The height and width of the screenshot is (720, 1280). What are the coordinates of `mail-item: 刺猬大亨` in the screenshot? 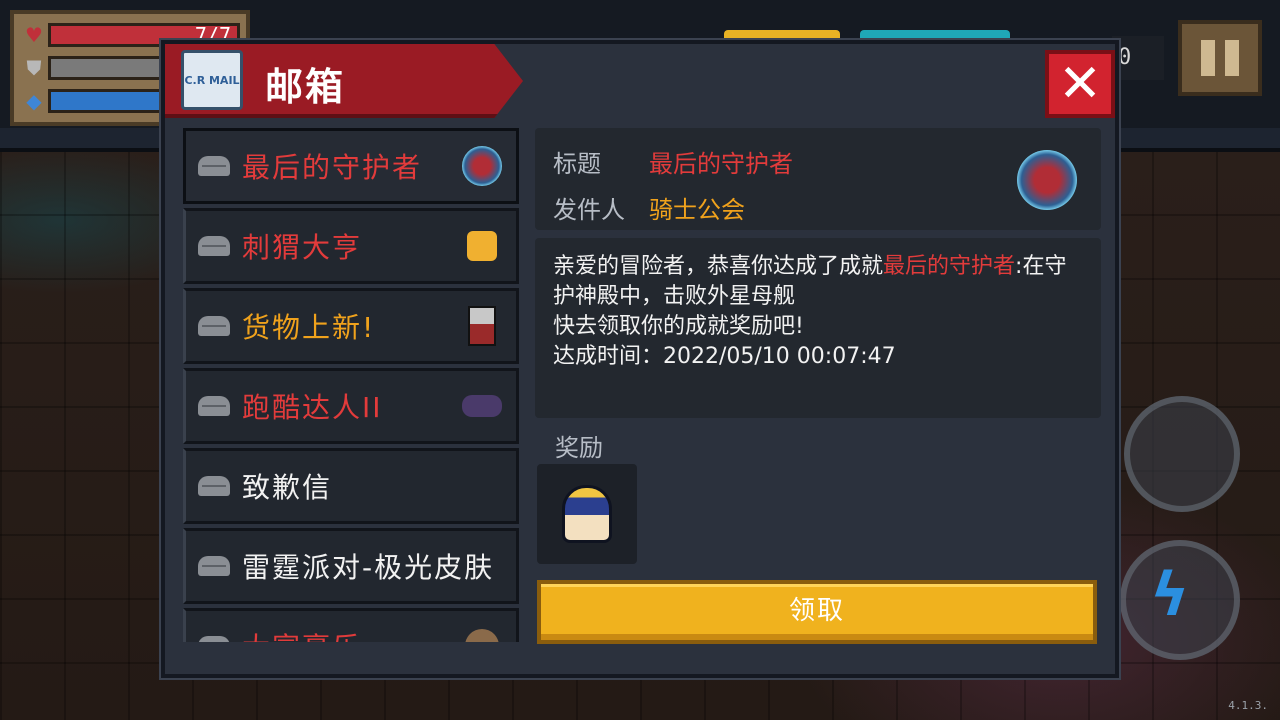 It's located at (351, 246).